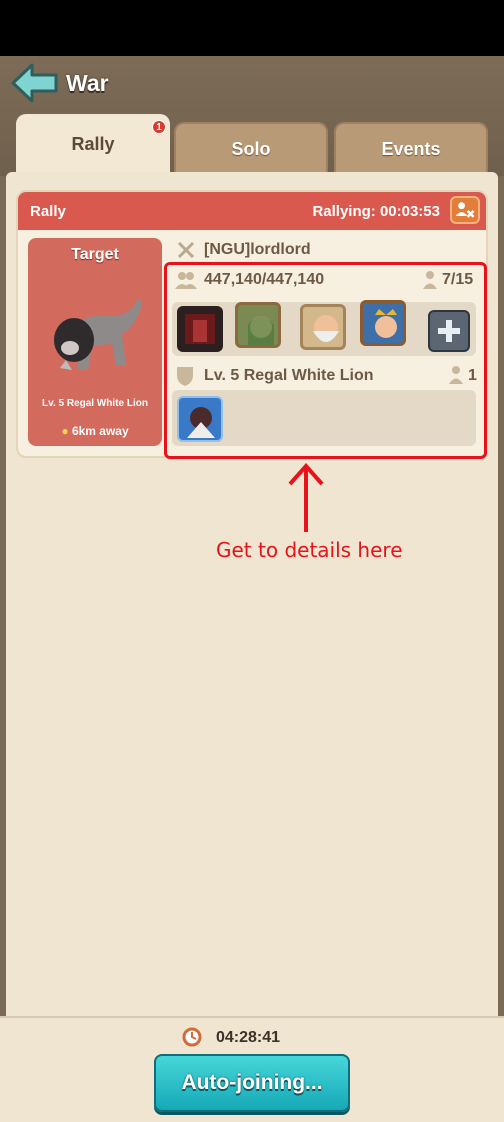 This screenshot has height=1122, width=504. I want to click on status-bar, so click(252, 28).